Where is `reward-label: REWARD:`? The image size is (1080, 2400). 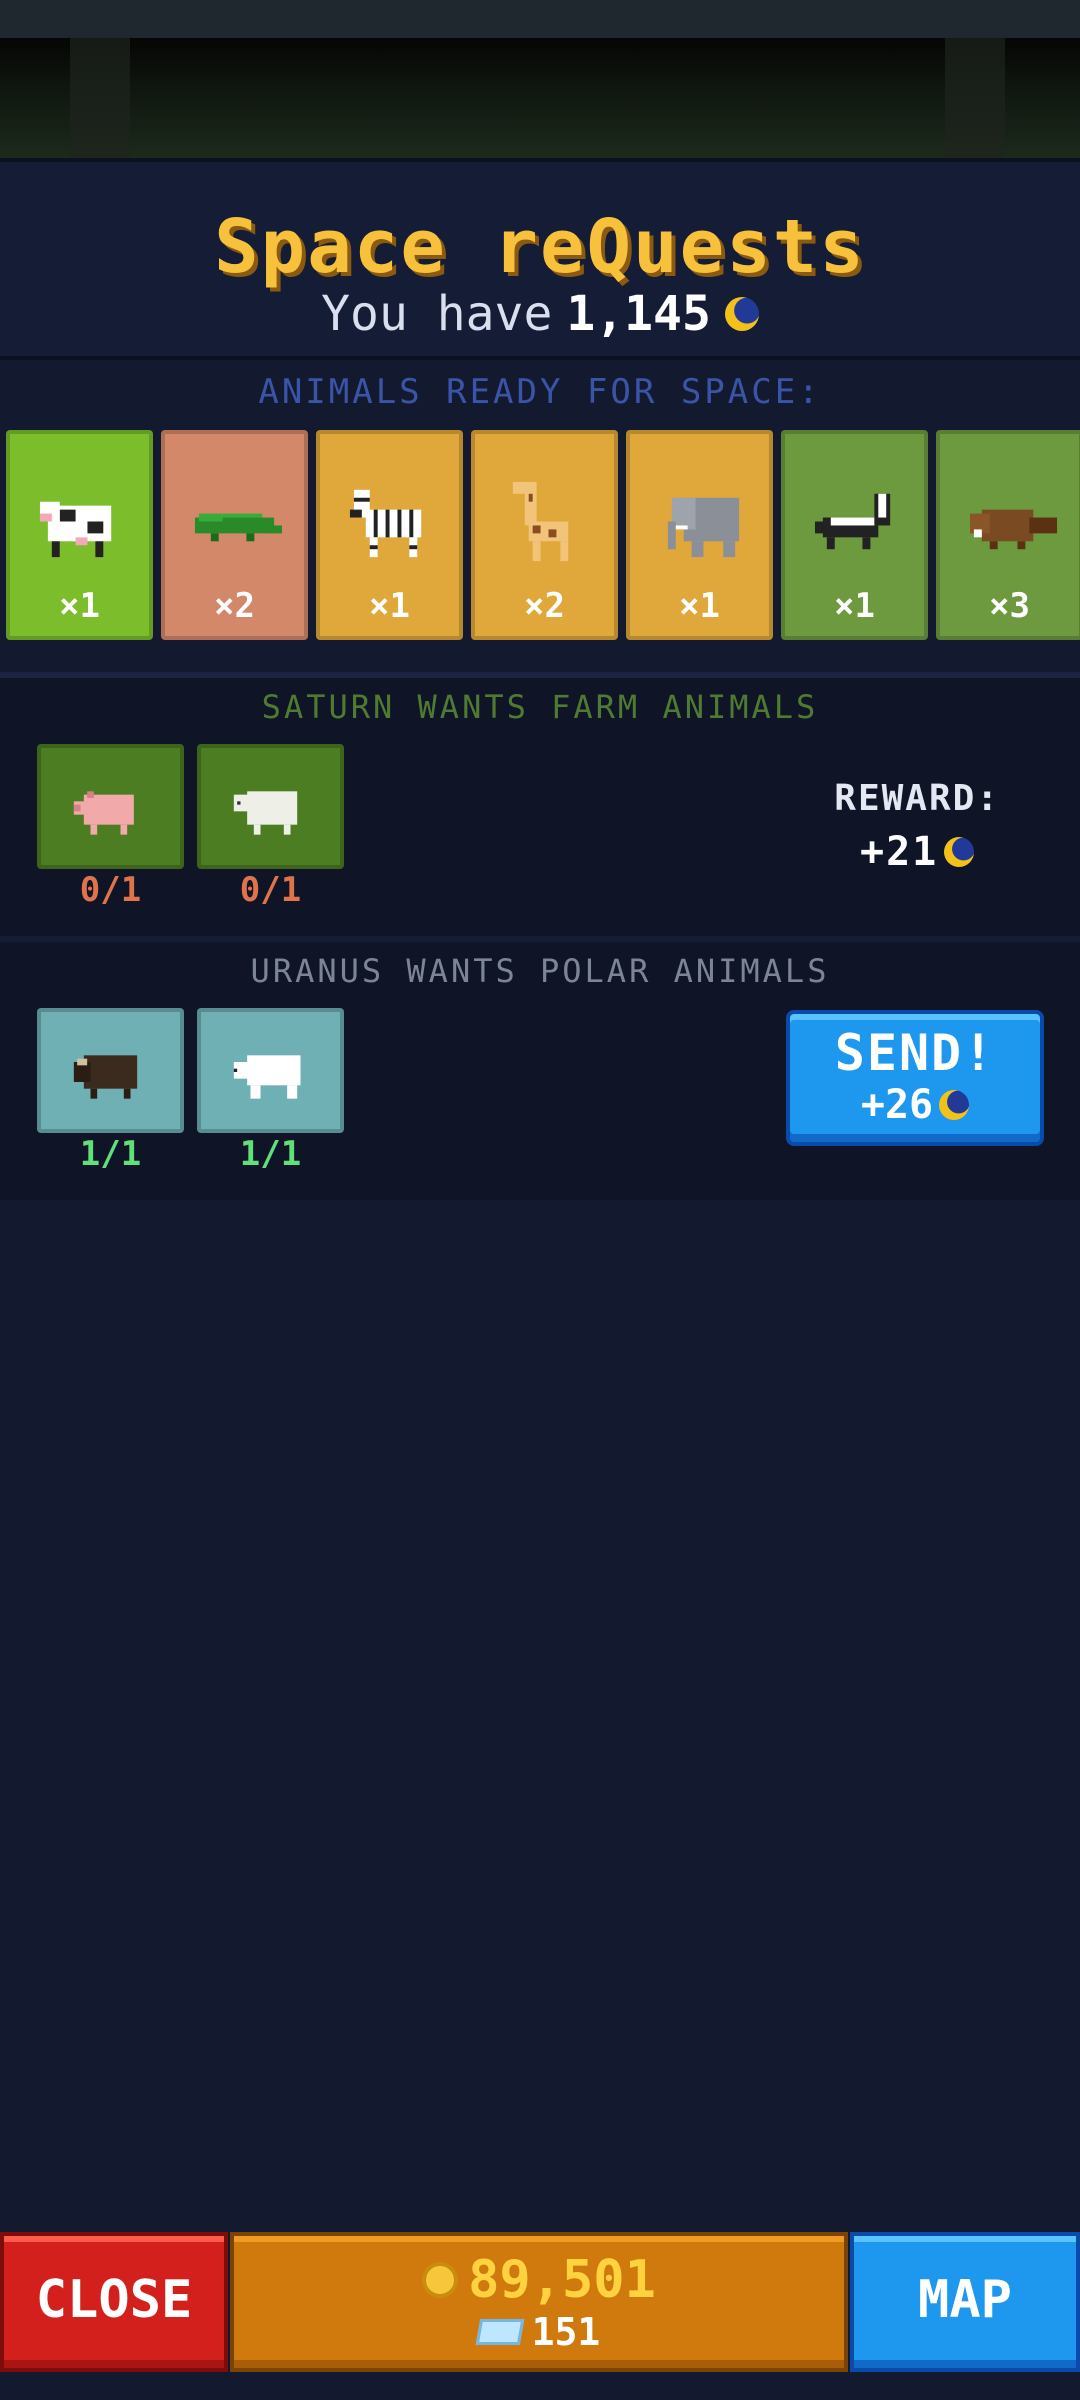 reward-label: REWARD: is located at coordinates (917, 798).